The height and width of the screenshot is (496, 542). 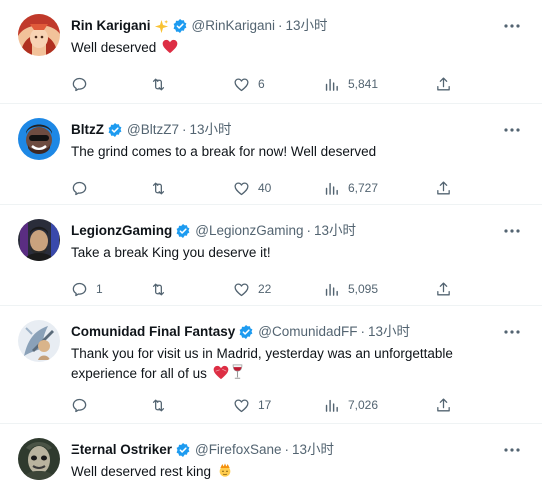 I want to click on red-heart-emoji, so click(x=170, y=49).